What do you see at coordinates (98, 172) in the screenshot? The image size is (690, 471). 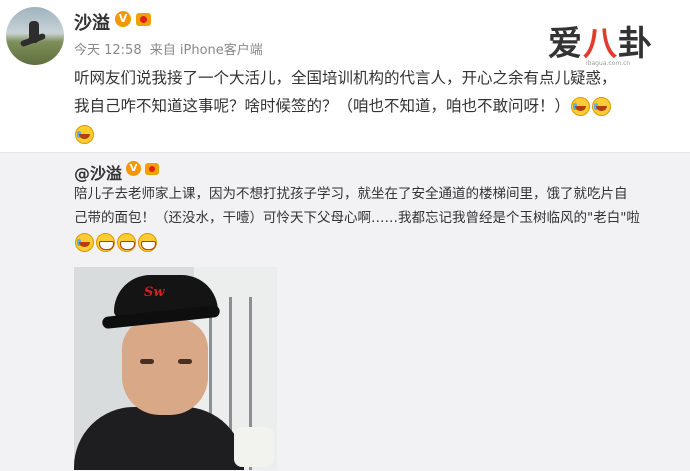 I see `repost-author: @沙溢` at bounding box center [98, 172].